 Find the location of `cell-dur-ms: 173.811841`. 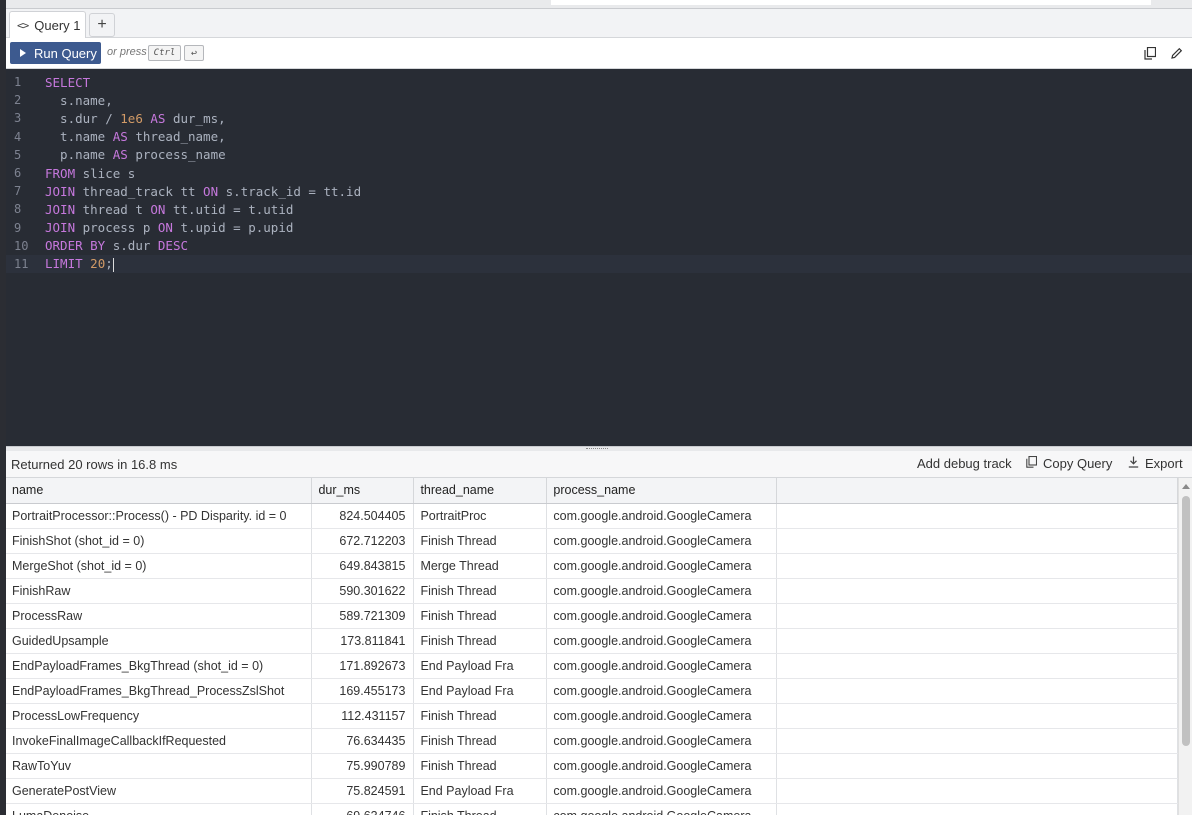

cell-dur-ms: 173.811841 is located at coordinates (363, 641).